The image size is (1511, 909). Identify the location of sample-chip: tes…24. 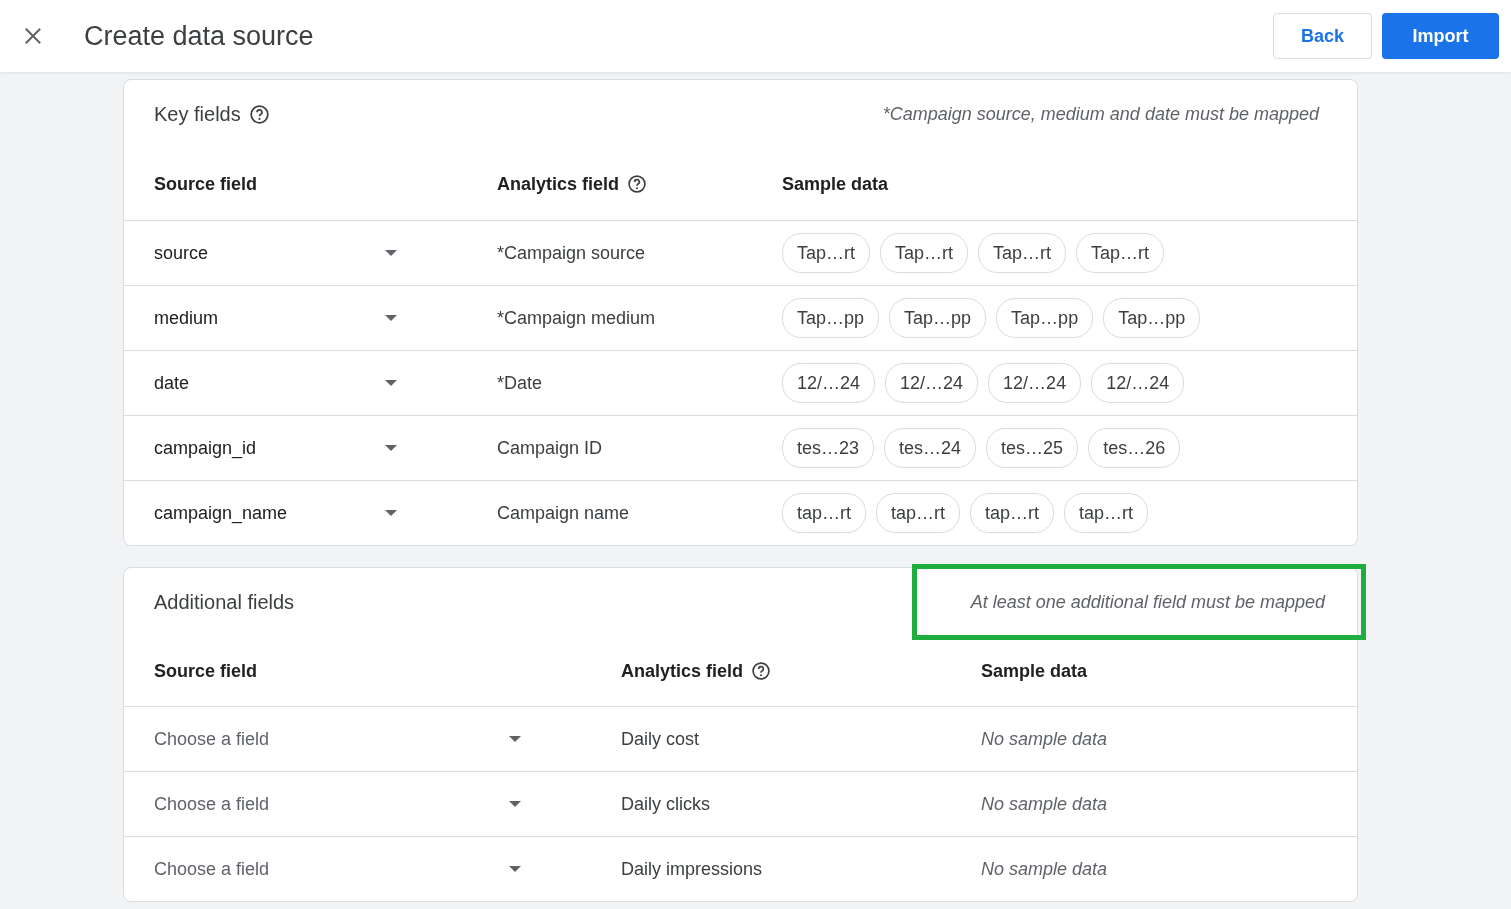
(930, 448).